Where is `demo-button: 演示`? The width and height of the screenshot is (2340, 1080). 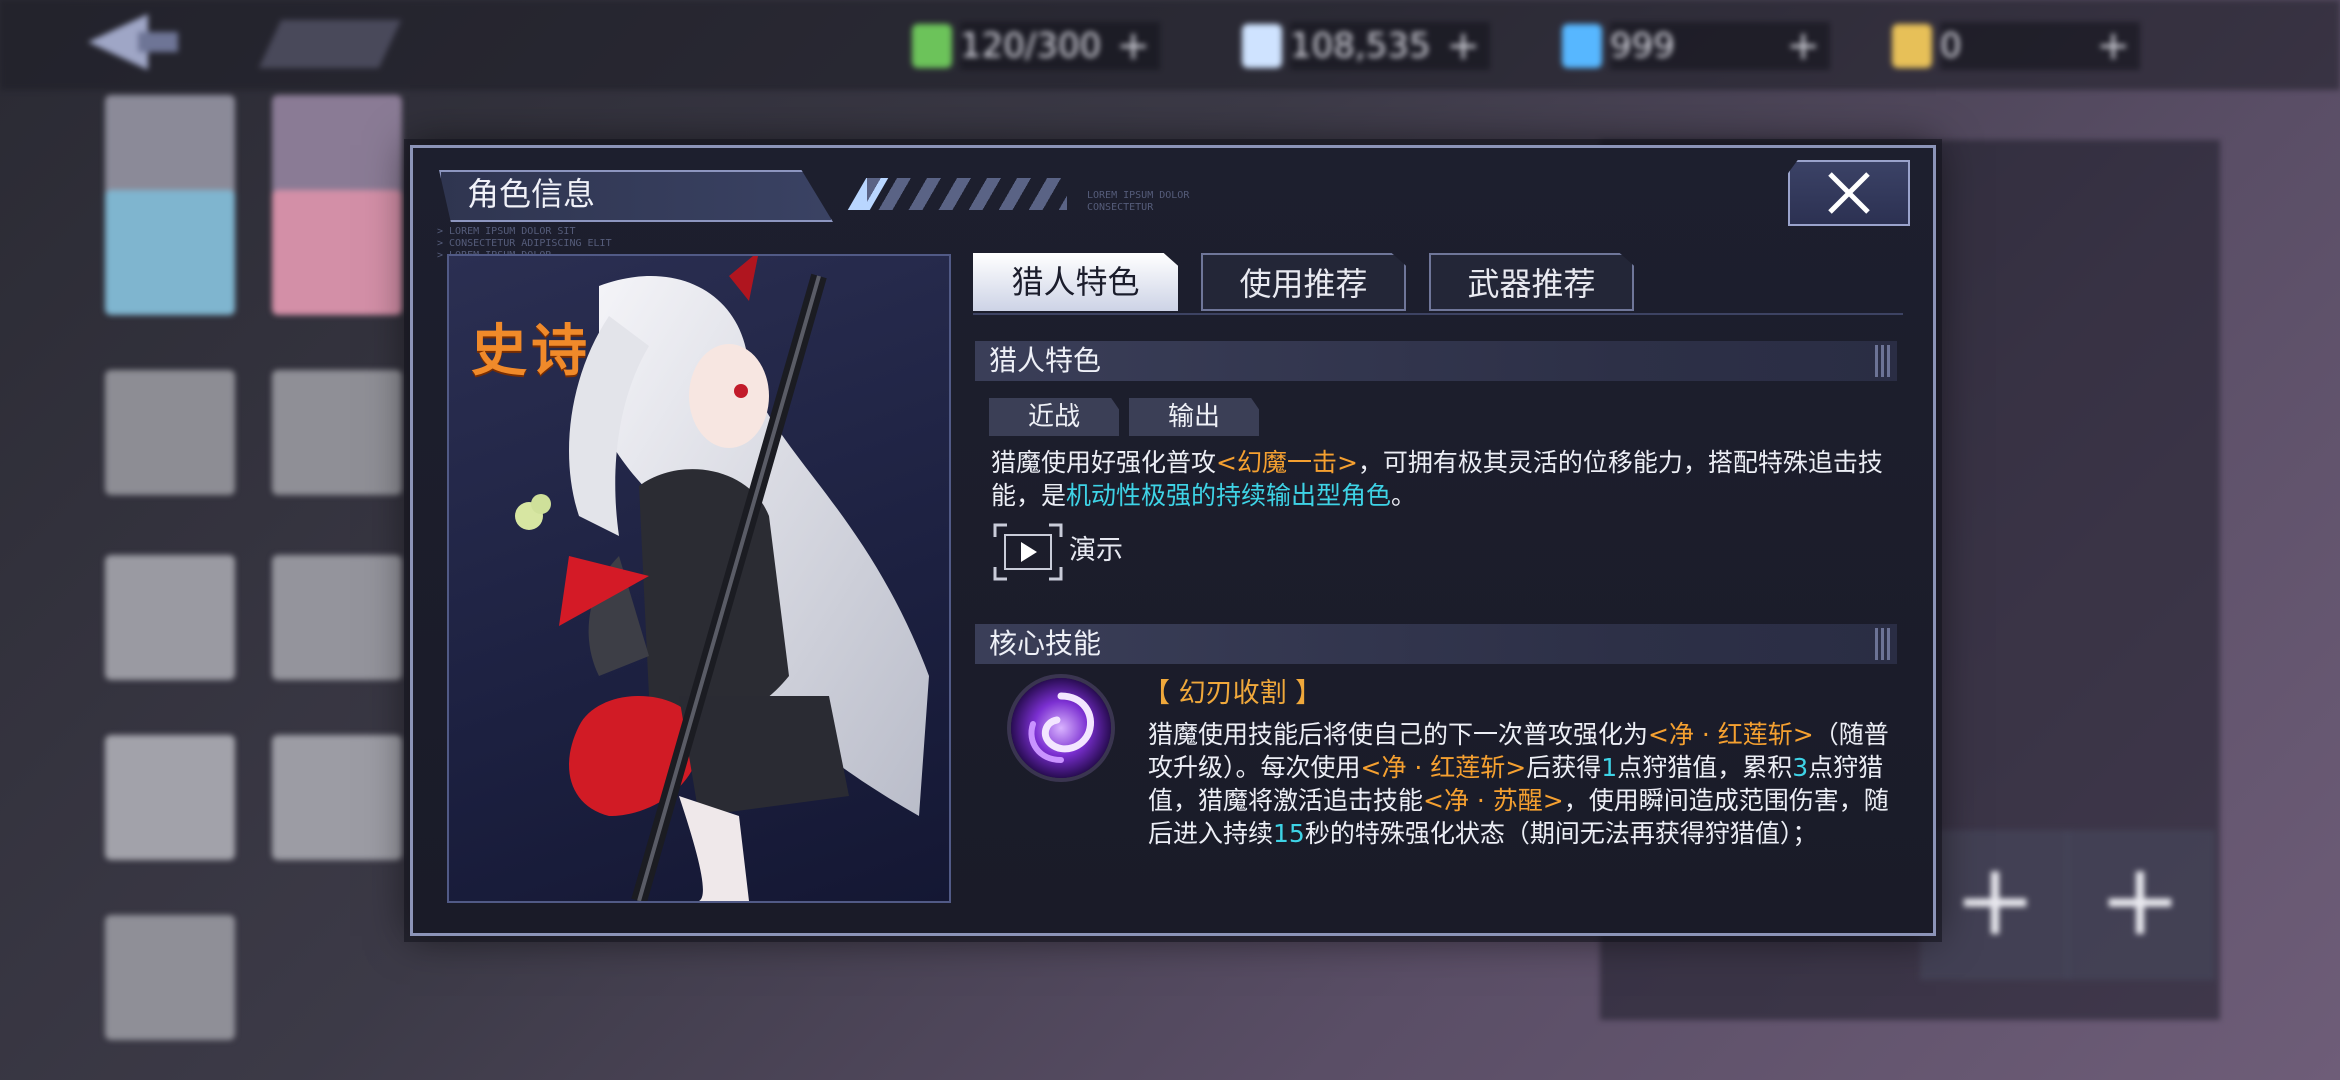 demo-button: 演示 is located at coordinates (1073, 552).